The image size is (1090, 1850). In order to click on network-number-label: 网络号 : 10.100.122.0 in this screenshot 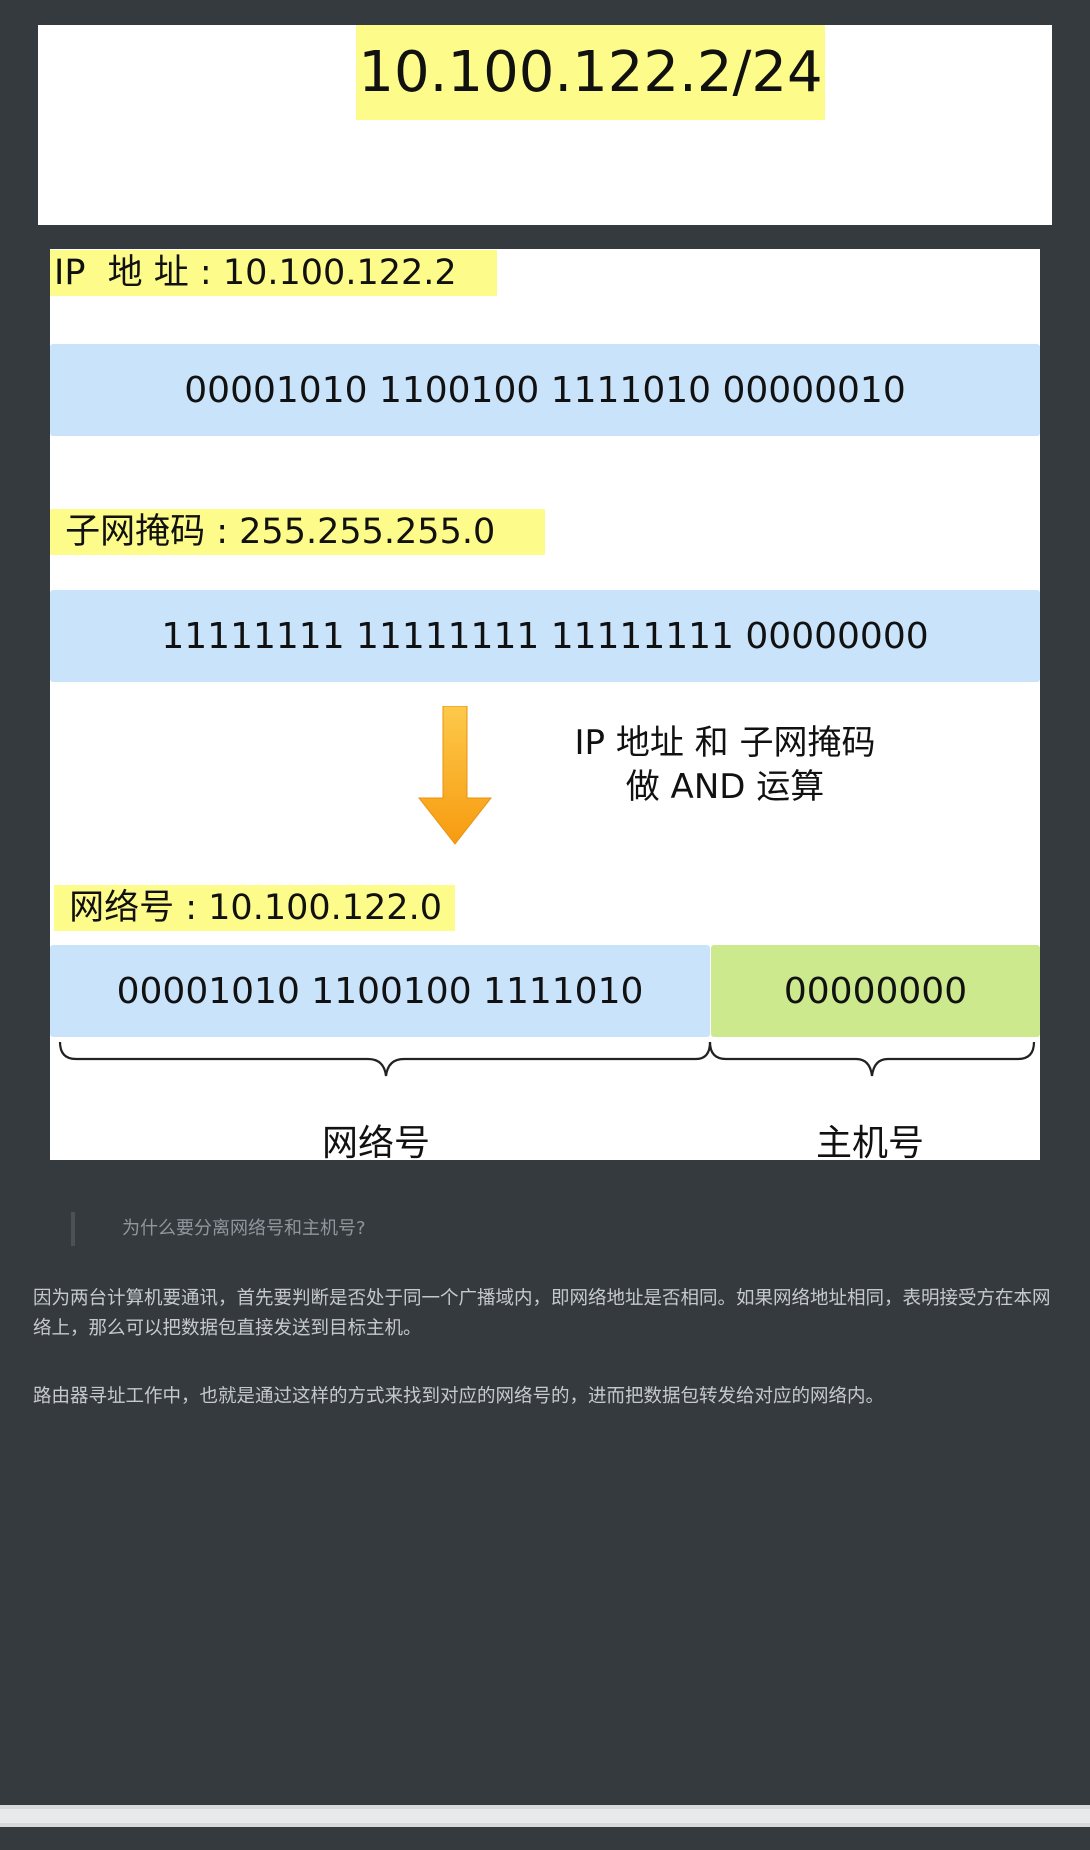, I will do `click(254, 908)`.